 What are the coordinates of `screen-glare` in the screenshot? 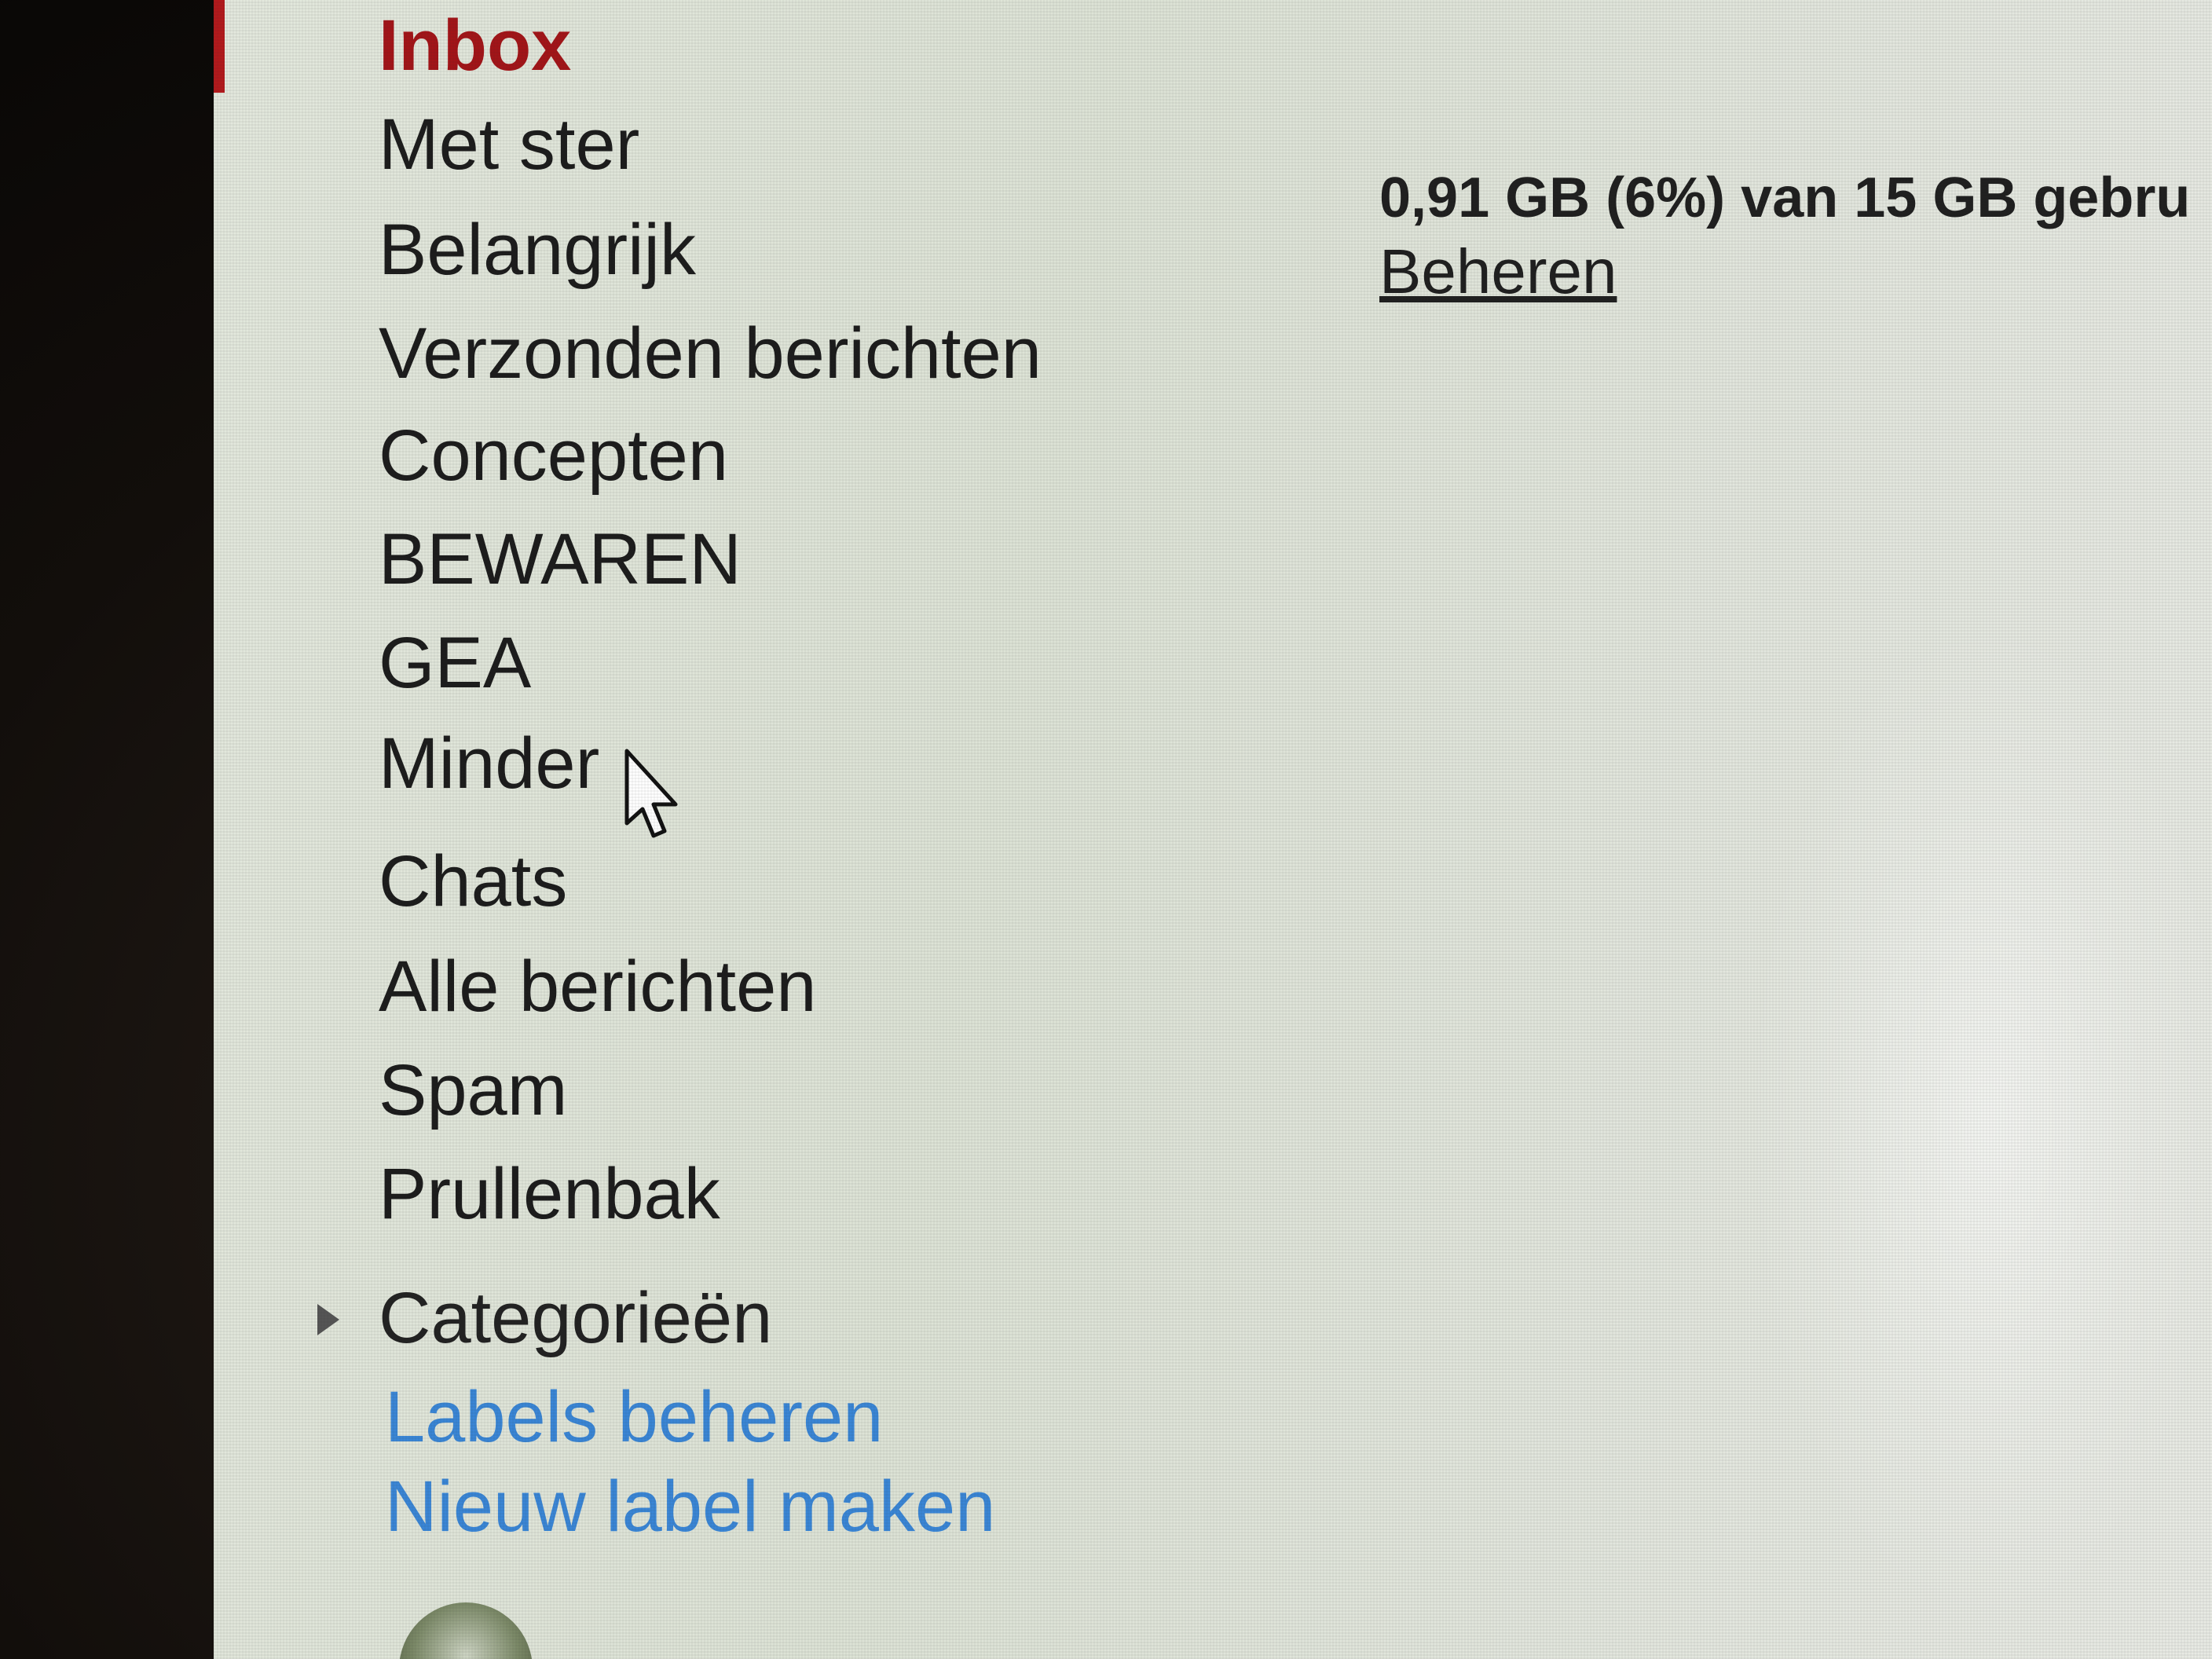 It's located at (1978, 1123).